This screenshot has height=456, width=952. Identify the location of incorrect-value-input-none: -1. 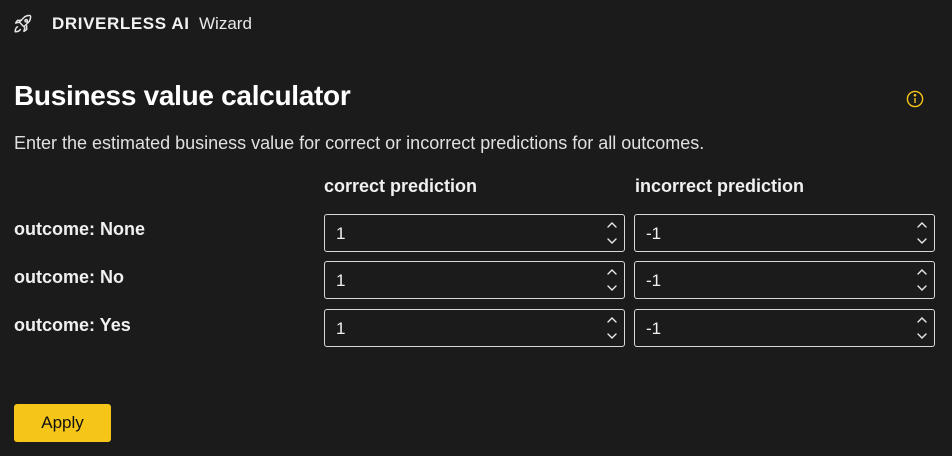
(784, 233).